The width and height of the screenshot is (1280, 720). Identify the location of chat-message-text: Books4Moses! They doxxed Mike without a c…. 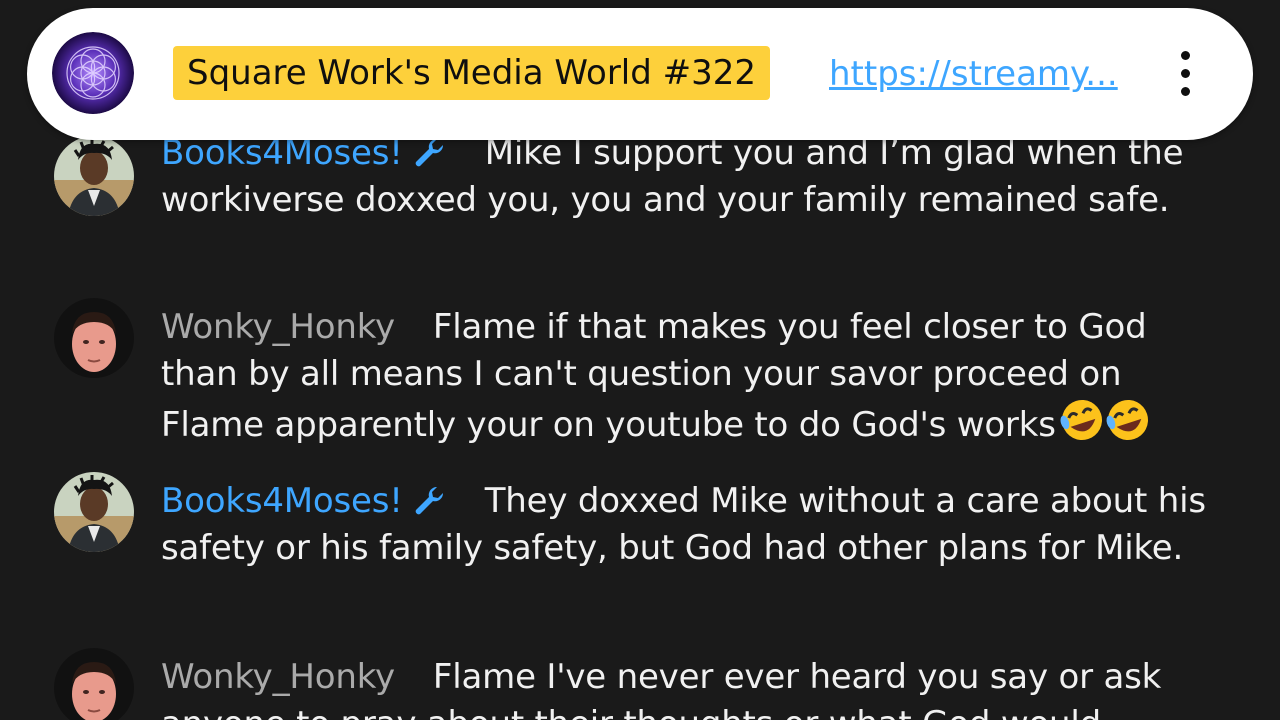
(683, 524).